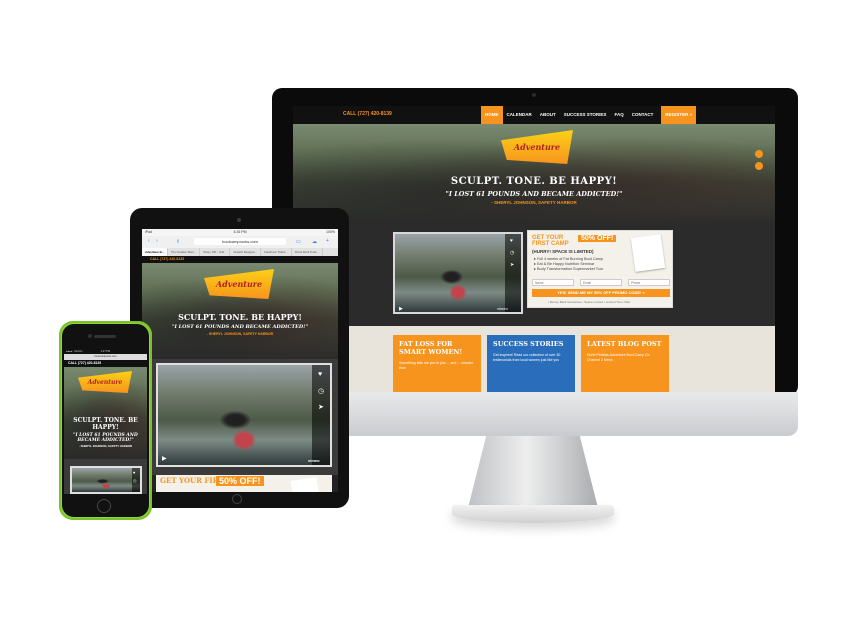  What do you see at coordinates (237, 499) in the screenshot?
I see `ipad-home-button` at bounding box center [237, 499].